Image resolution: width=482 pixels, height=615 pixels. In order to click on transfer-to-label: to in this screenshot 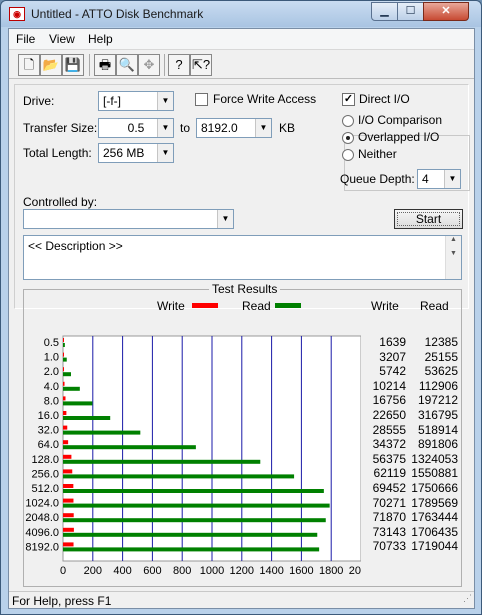, I will do `click(185, 128)`.